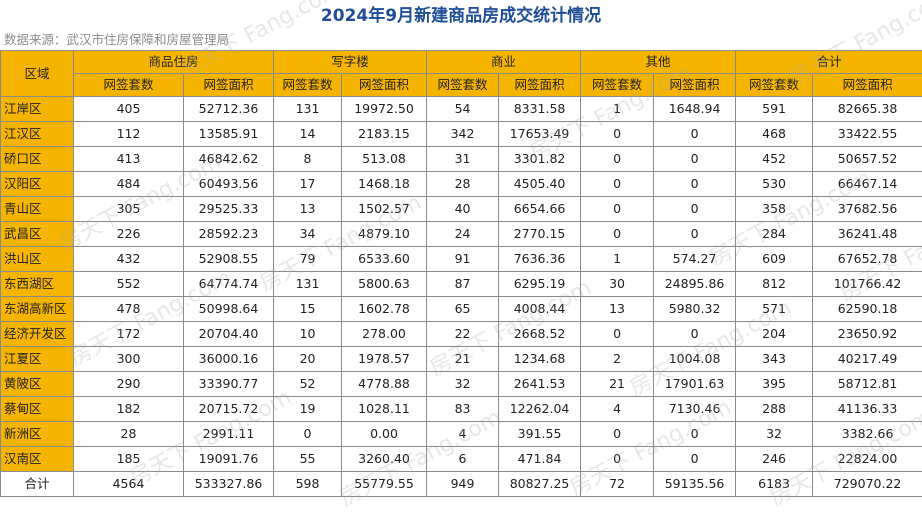 This screenshot has width=922, height=519. I want to click on cell-count: 22, so click(463, 334).